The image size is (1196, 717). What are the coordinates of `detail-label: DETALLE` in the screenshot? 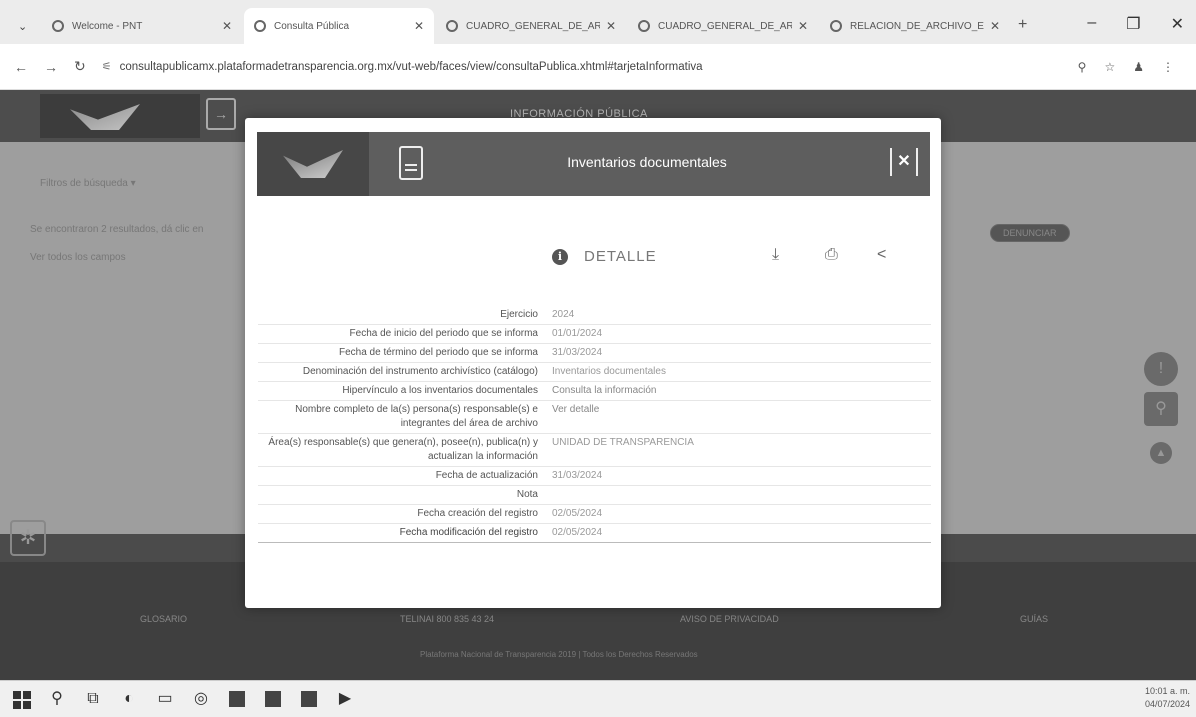 It's located at (620, 256).